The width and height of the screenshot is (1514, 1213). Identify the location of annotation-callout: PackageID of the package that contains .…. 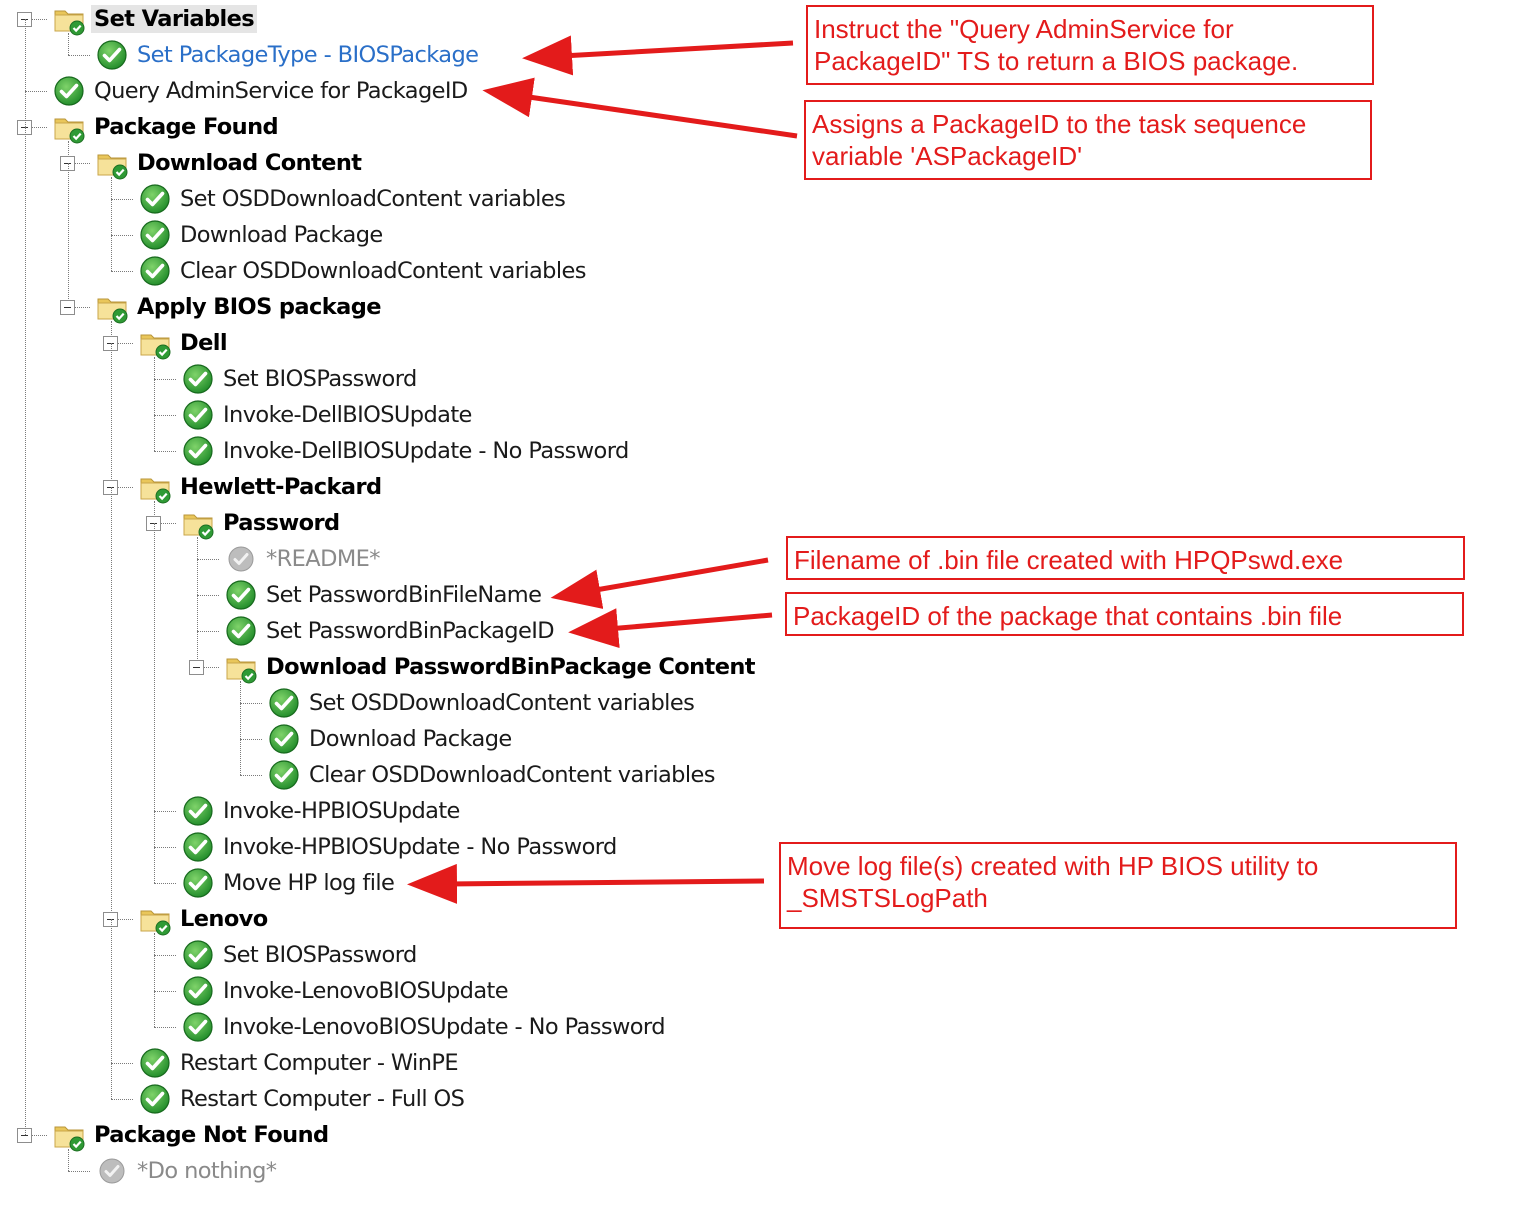
(1124, 614).